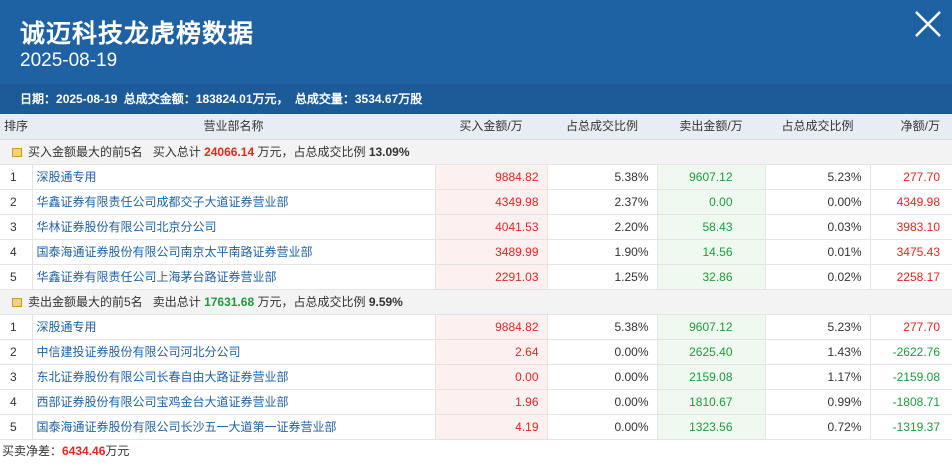 Image resolution: width=952 pixels, height=471 pixels. I want to click on row-index: 3, so click(16, 227).